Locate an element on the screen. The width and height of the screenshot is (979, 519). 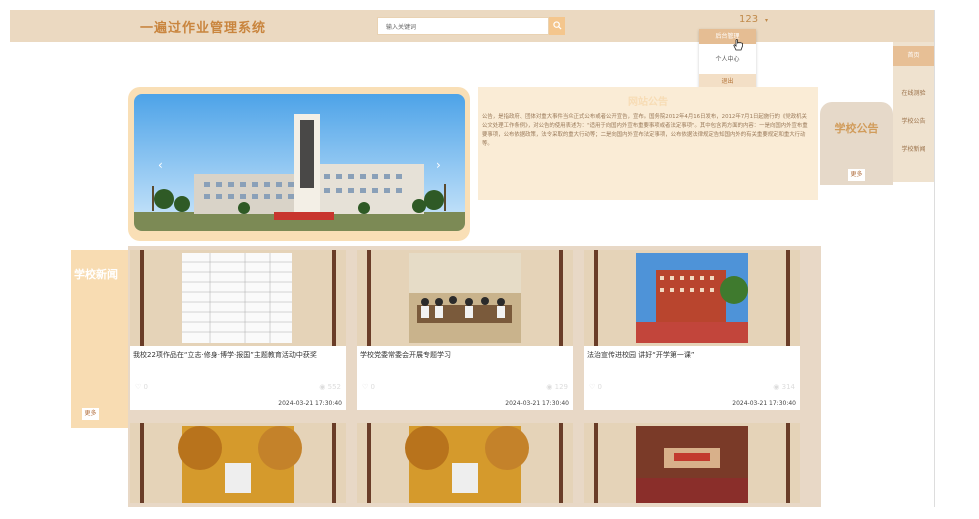
banner-carousel is located at coordinates (299, 162).